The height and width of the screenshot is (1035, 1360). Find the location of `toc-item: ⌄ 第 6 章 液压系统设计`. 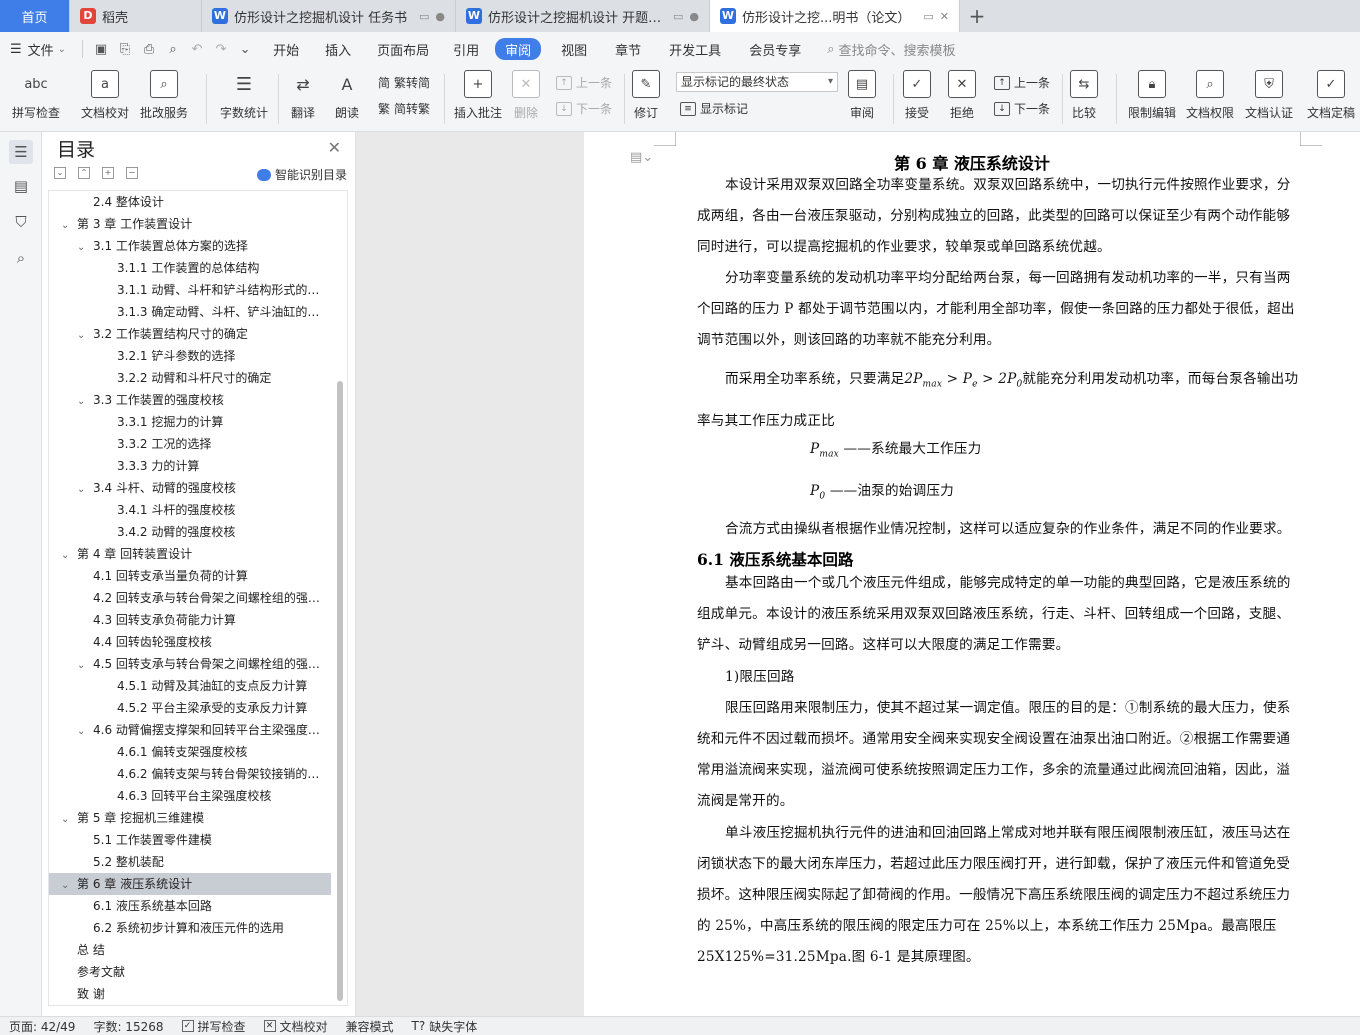

toc-item: ⌄ 第 6 章 液压系统设计 is located at coordinates (190, 884).